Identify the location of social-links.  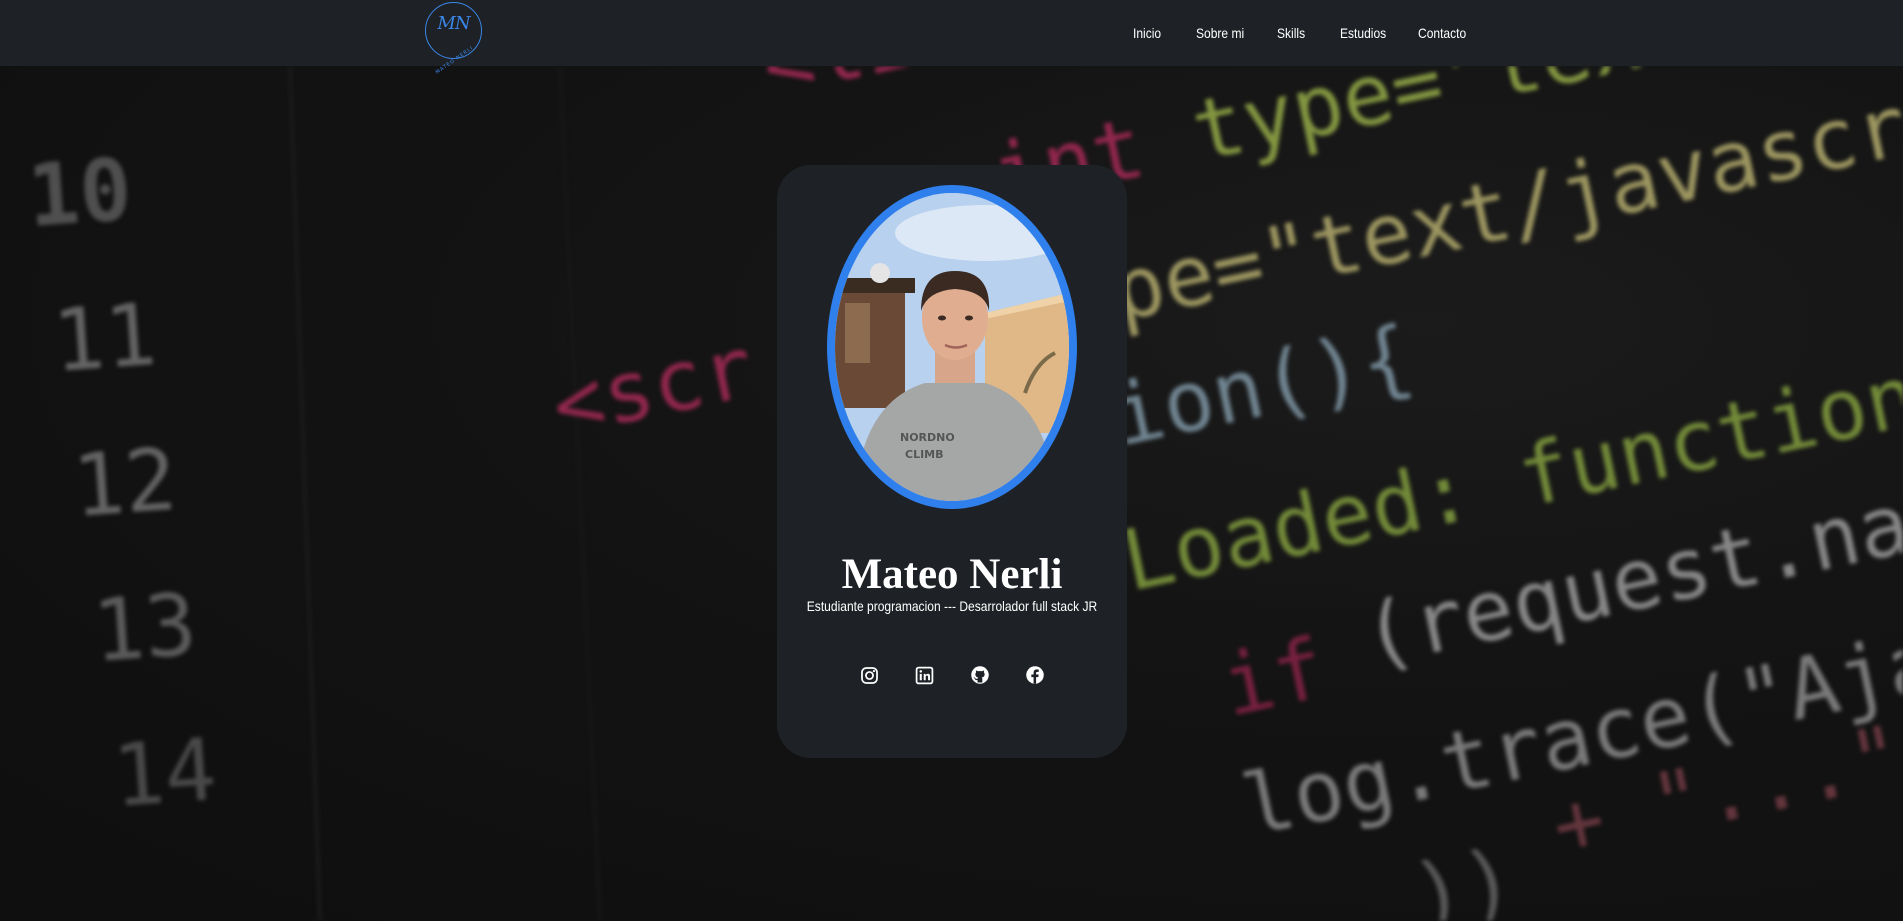
(952, 675).